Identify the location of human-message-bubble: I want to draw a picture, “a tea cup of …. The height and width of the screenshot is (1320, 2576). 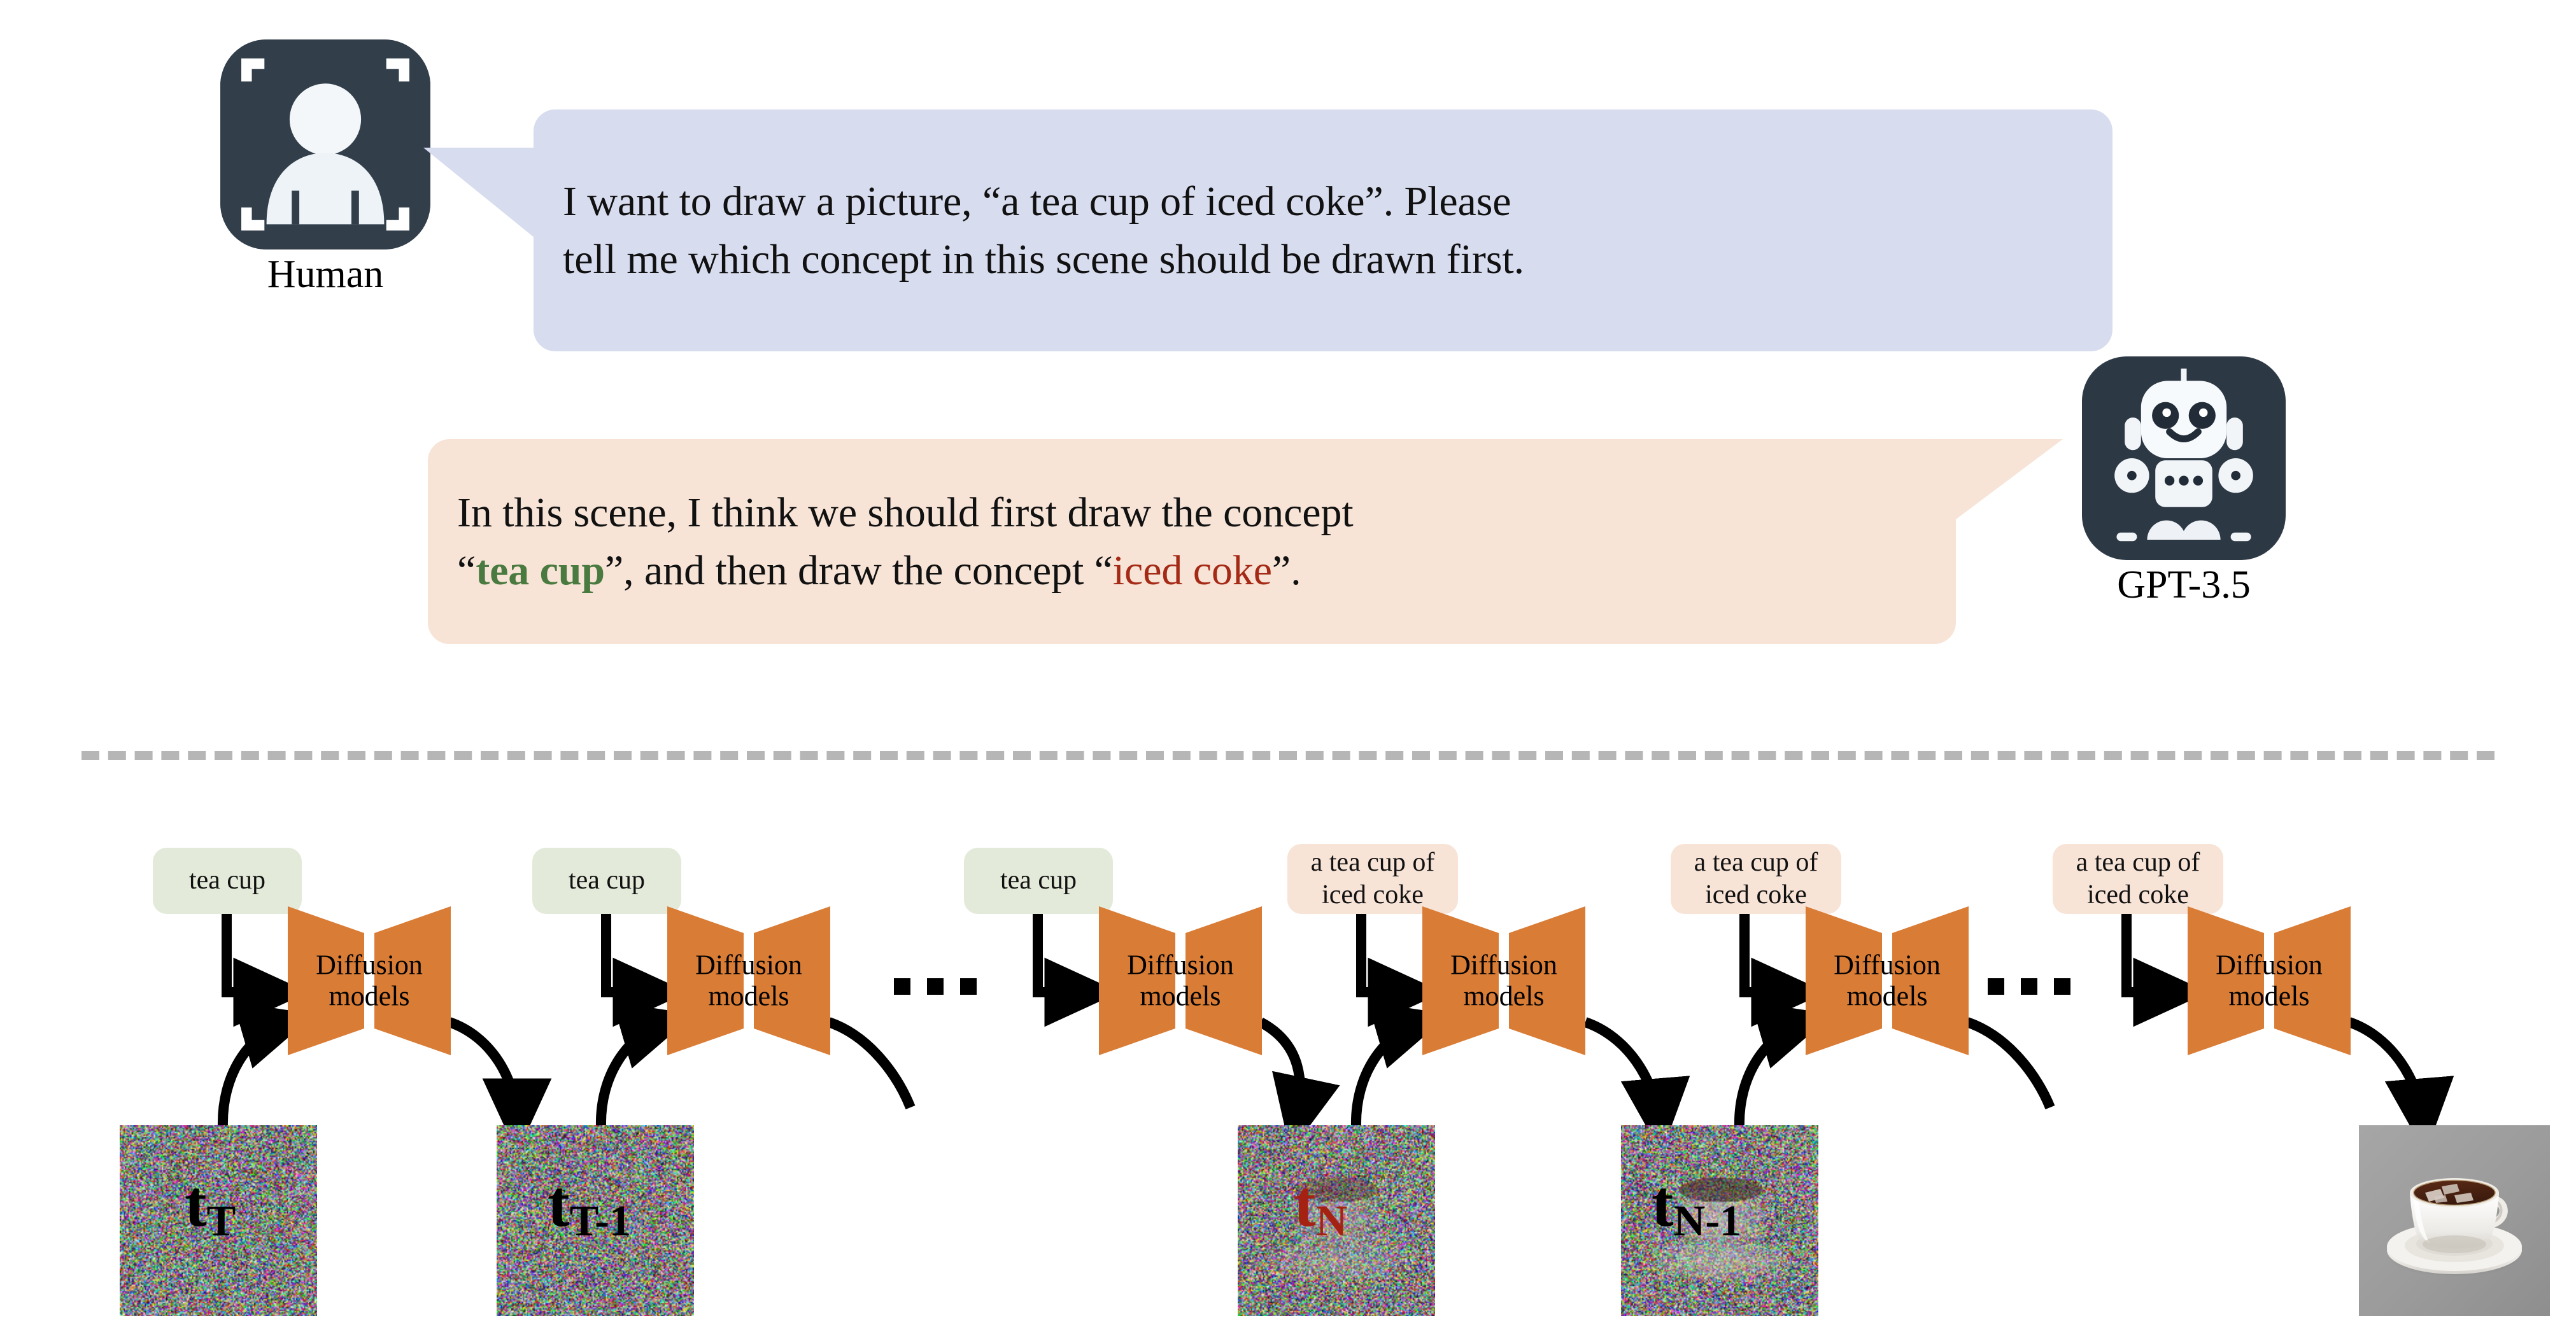
(1323, 230).